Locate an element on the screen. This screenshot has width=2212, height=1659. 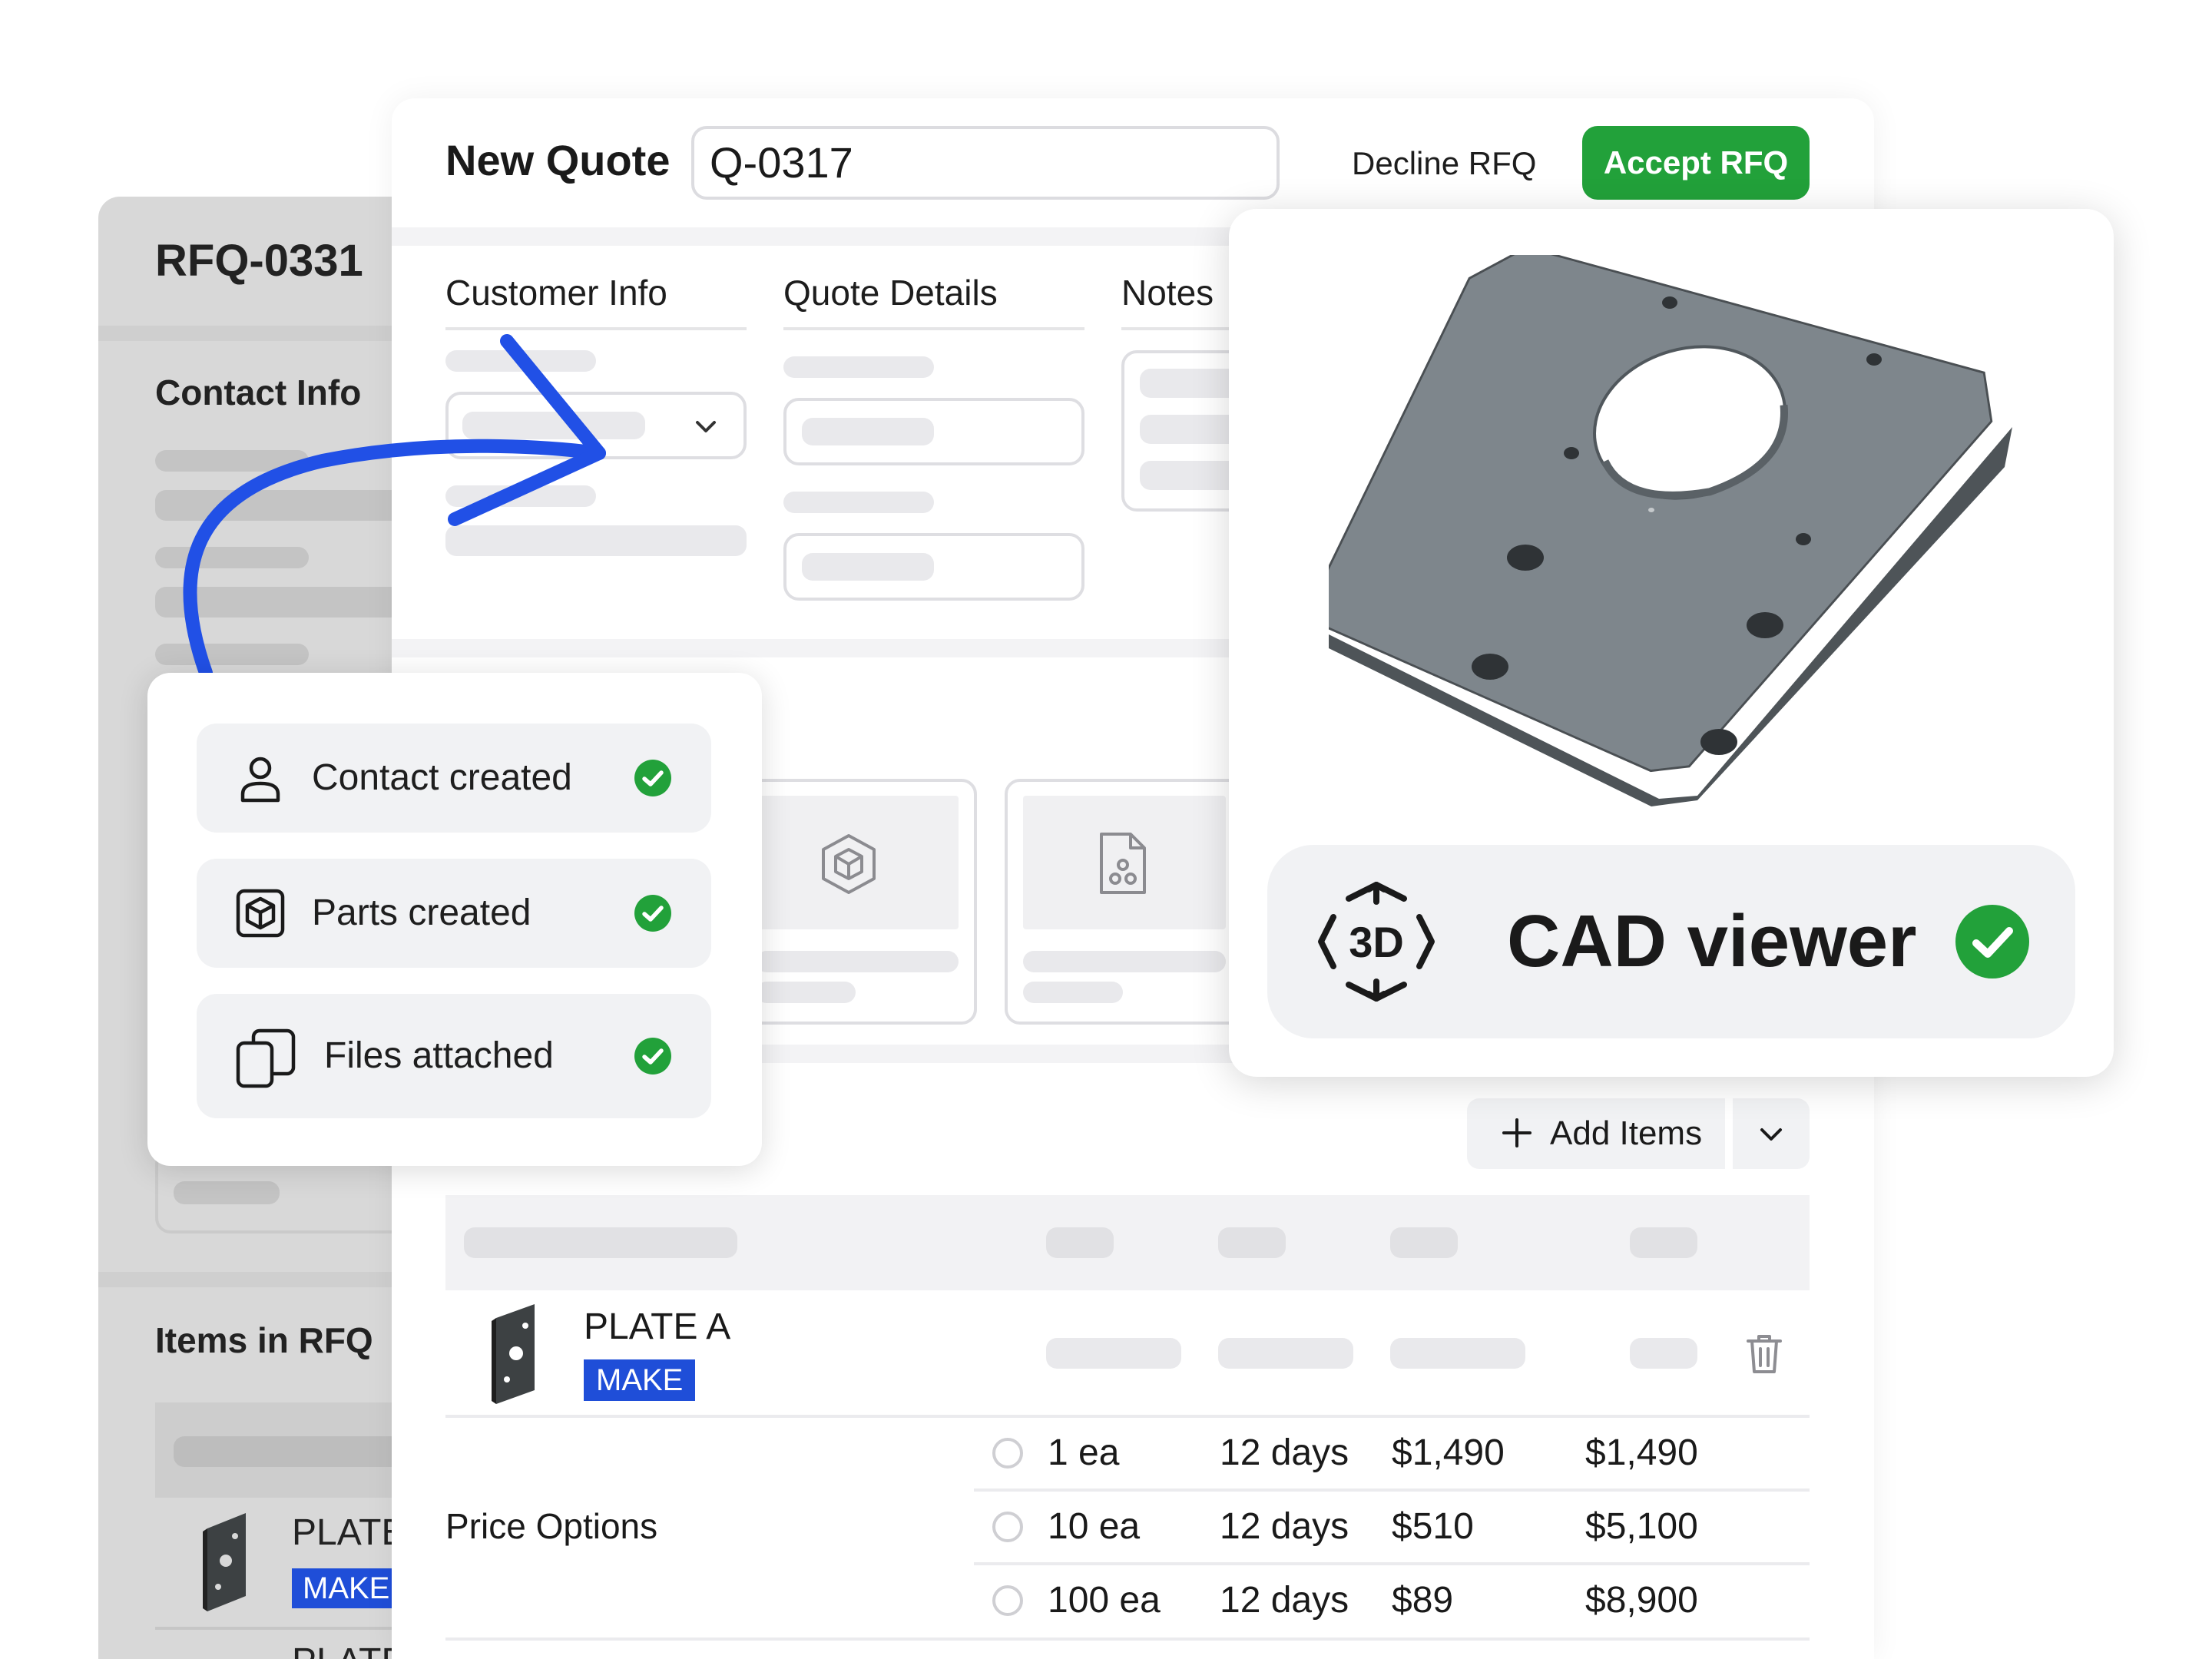
rfq-item-tag: MAKE is located at coordinates (347, 1588).